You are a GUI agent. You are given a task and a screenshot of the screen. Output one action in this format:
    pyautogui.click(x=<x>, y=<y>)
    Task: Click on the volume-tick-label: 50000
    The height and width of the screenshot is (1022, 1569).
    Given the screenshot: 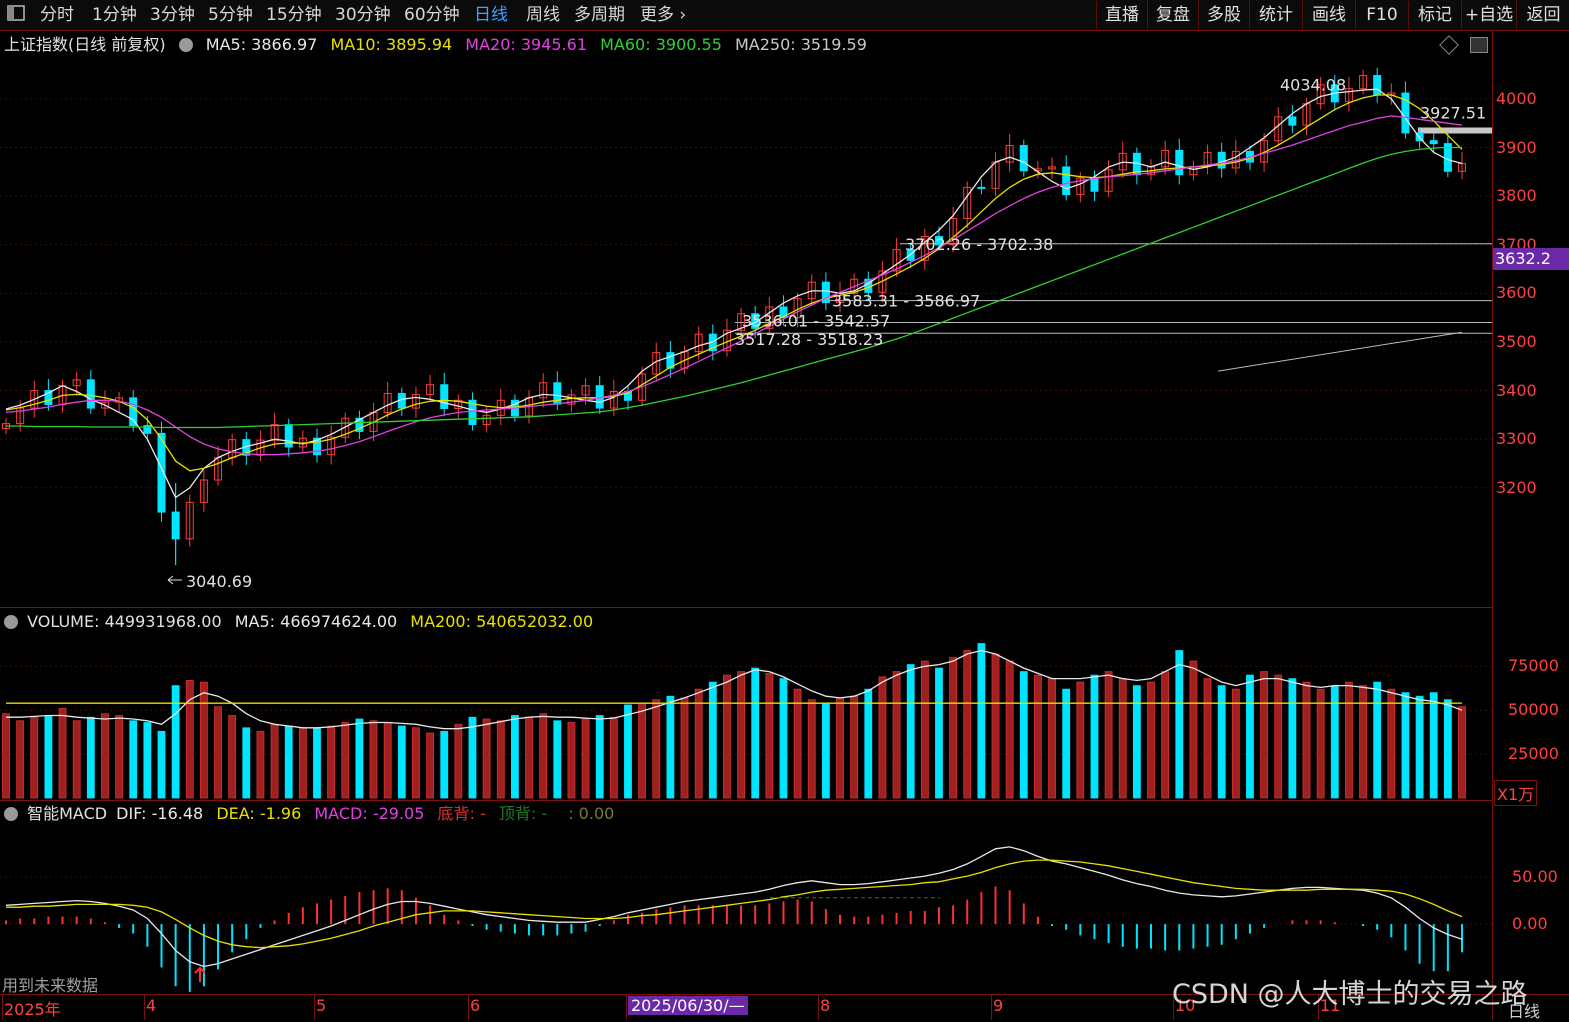 What is the action you would take?
    pyautogui.click(x=1538, y=709)
    